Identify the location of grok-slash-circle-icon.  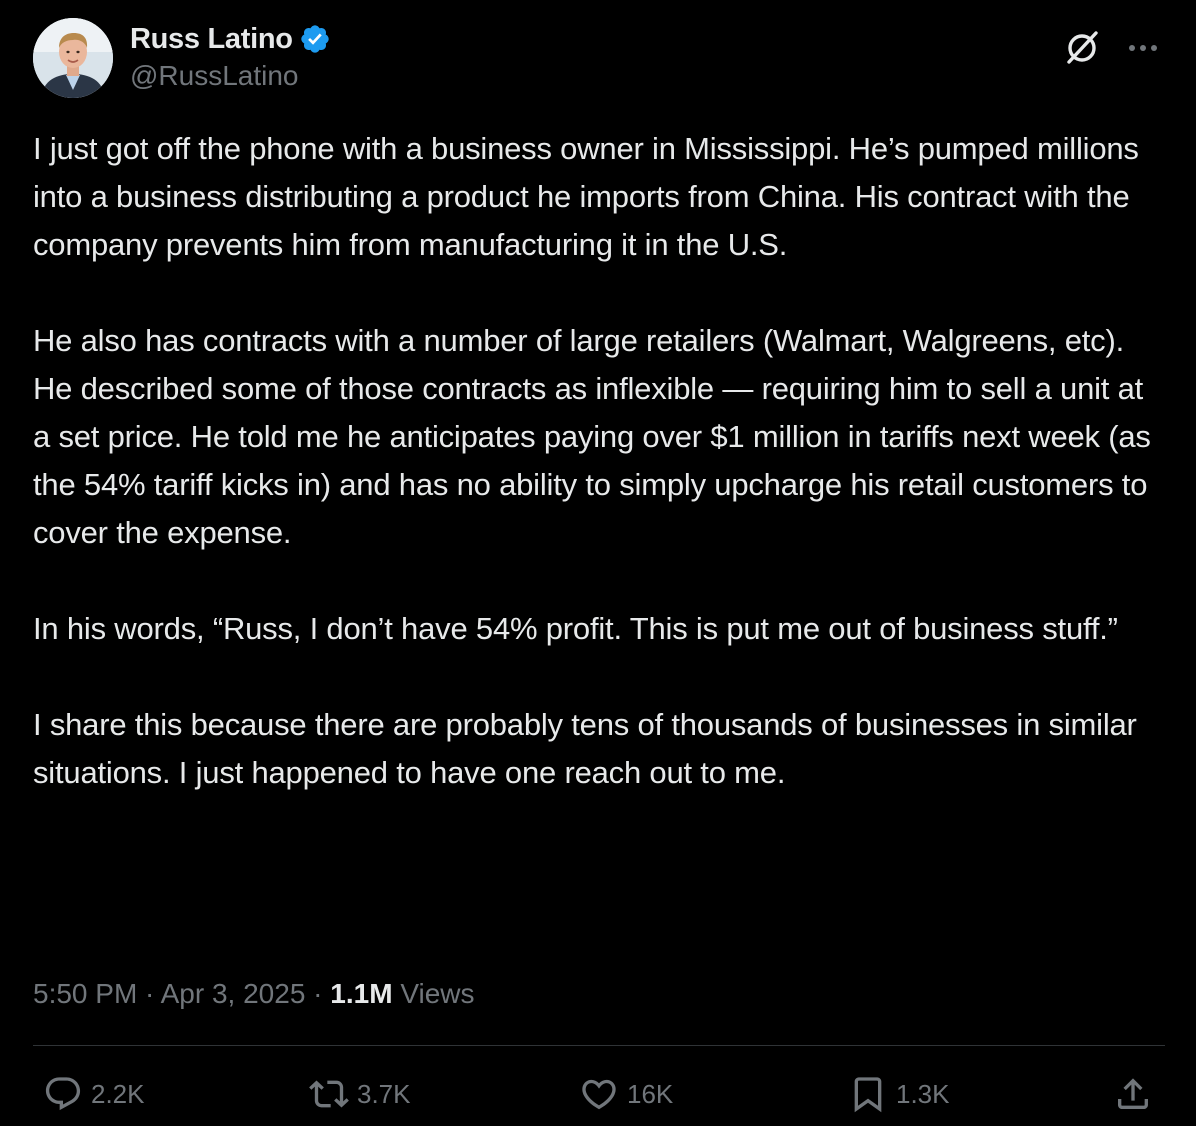
(1083, 47).